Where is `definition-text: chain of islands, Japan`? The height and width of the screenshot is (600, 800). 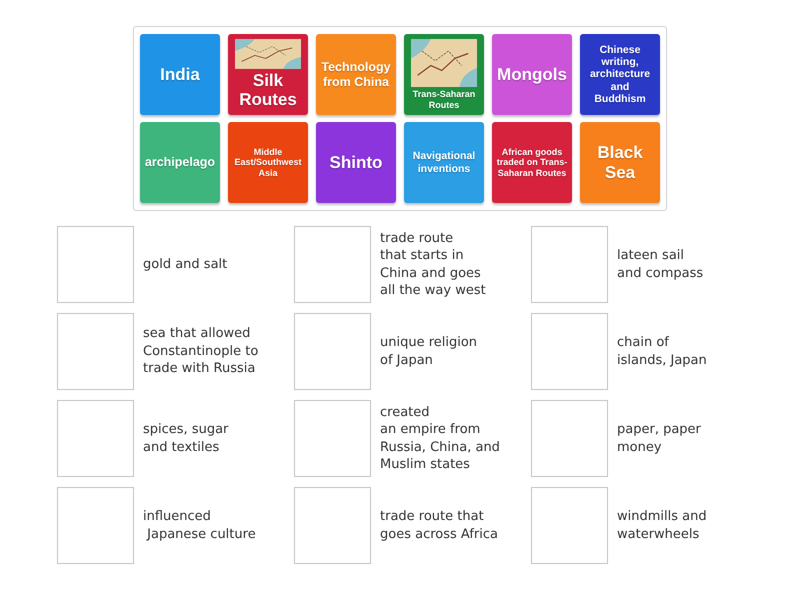
definition-text: chain of islands, Japan is located at coordinates (662, 351).